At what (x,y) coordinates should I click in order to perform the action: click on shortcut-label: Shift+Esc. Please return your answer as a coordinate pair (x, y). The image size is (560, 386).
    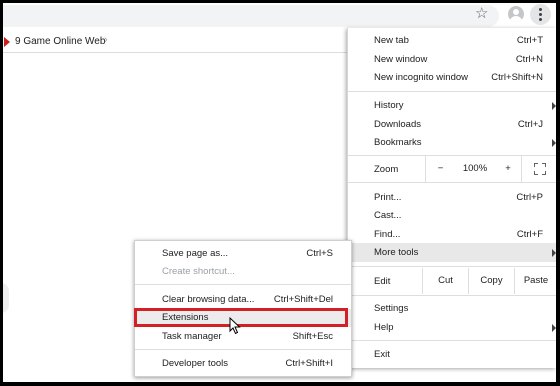
    Looking at the image, I should click on (312, 336).